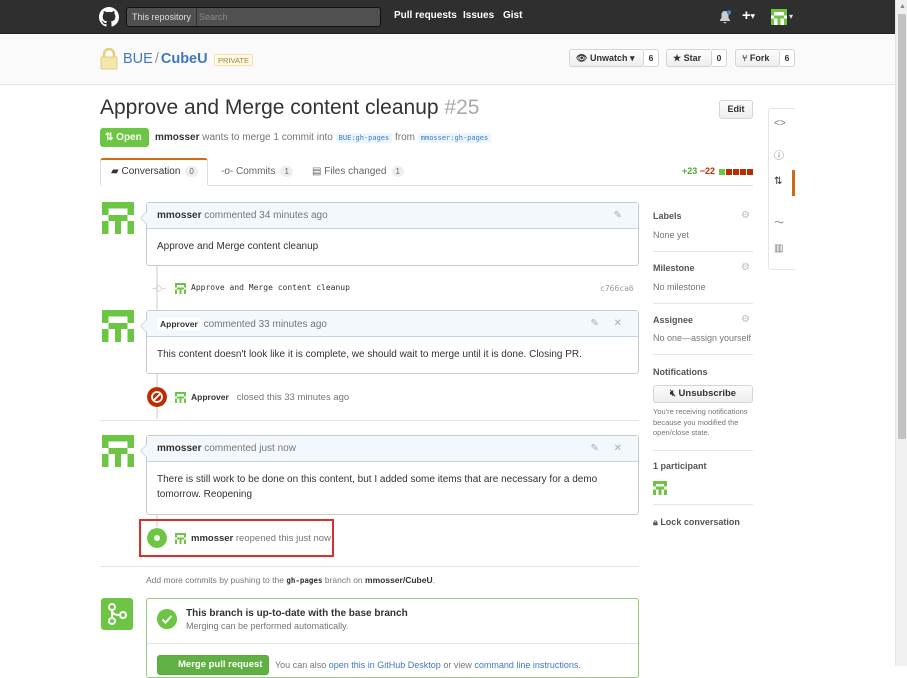  What do you see at coordinates (526, 665) in the screenshot?
I see `command-line-link: command line instructions` at bounding box center [526, 665].